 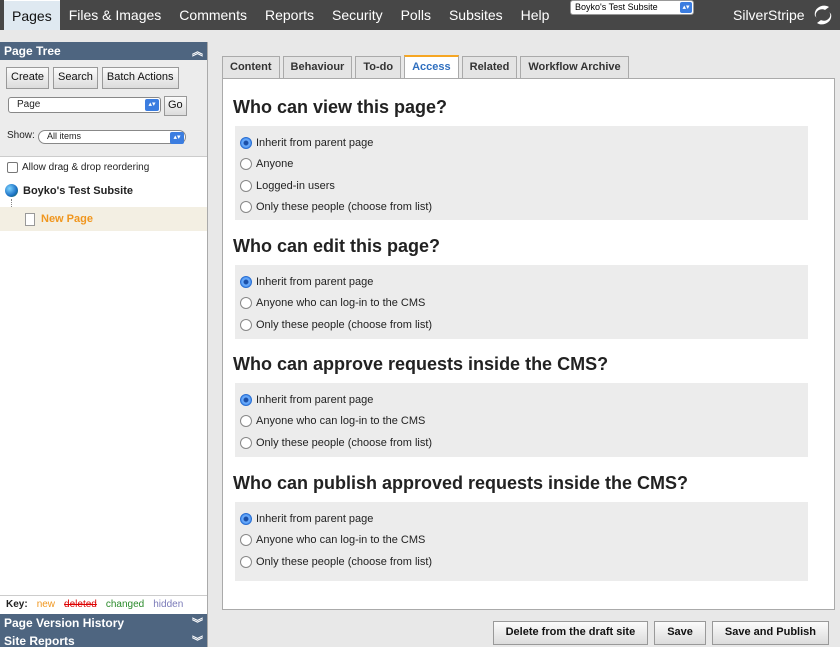 What do you see at coordinates (46, 604) in the screenshot?
I see `key-new: new` at bounding box center [46, 604].